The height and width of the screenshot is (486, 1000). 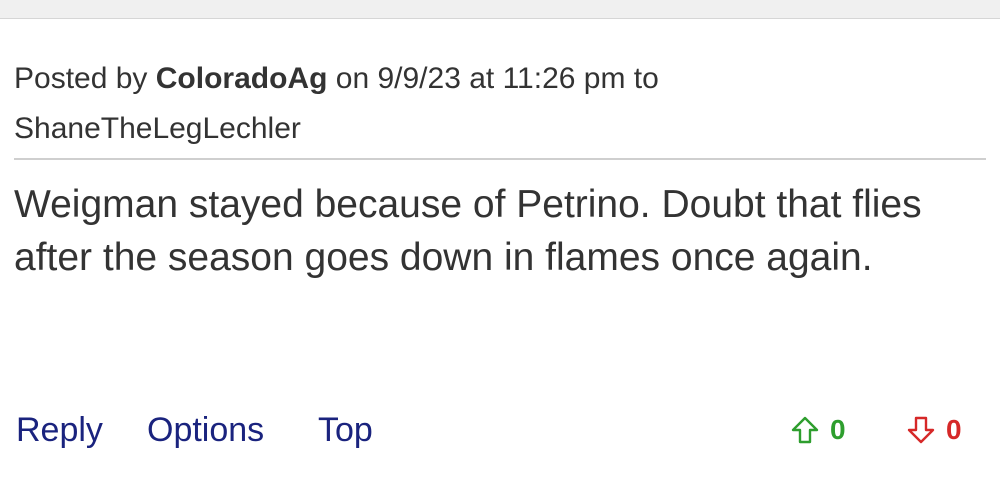 What do you see at coordinates (352, 78) in the screenshot?
I see `on-prefix: on` at bounding box center [352, 78].